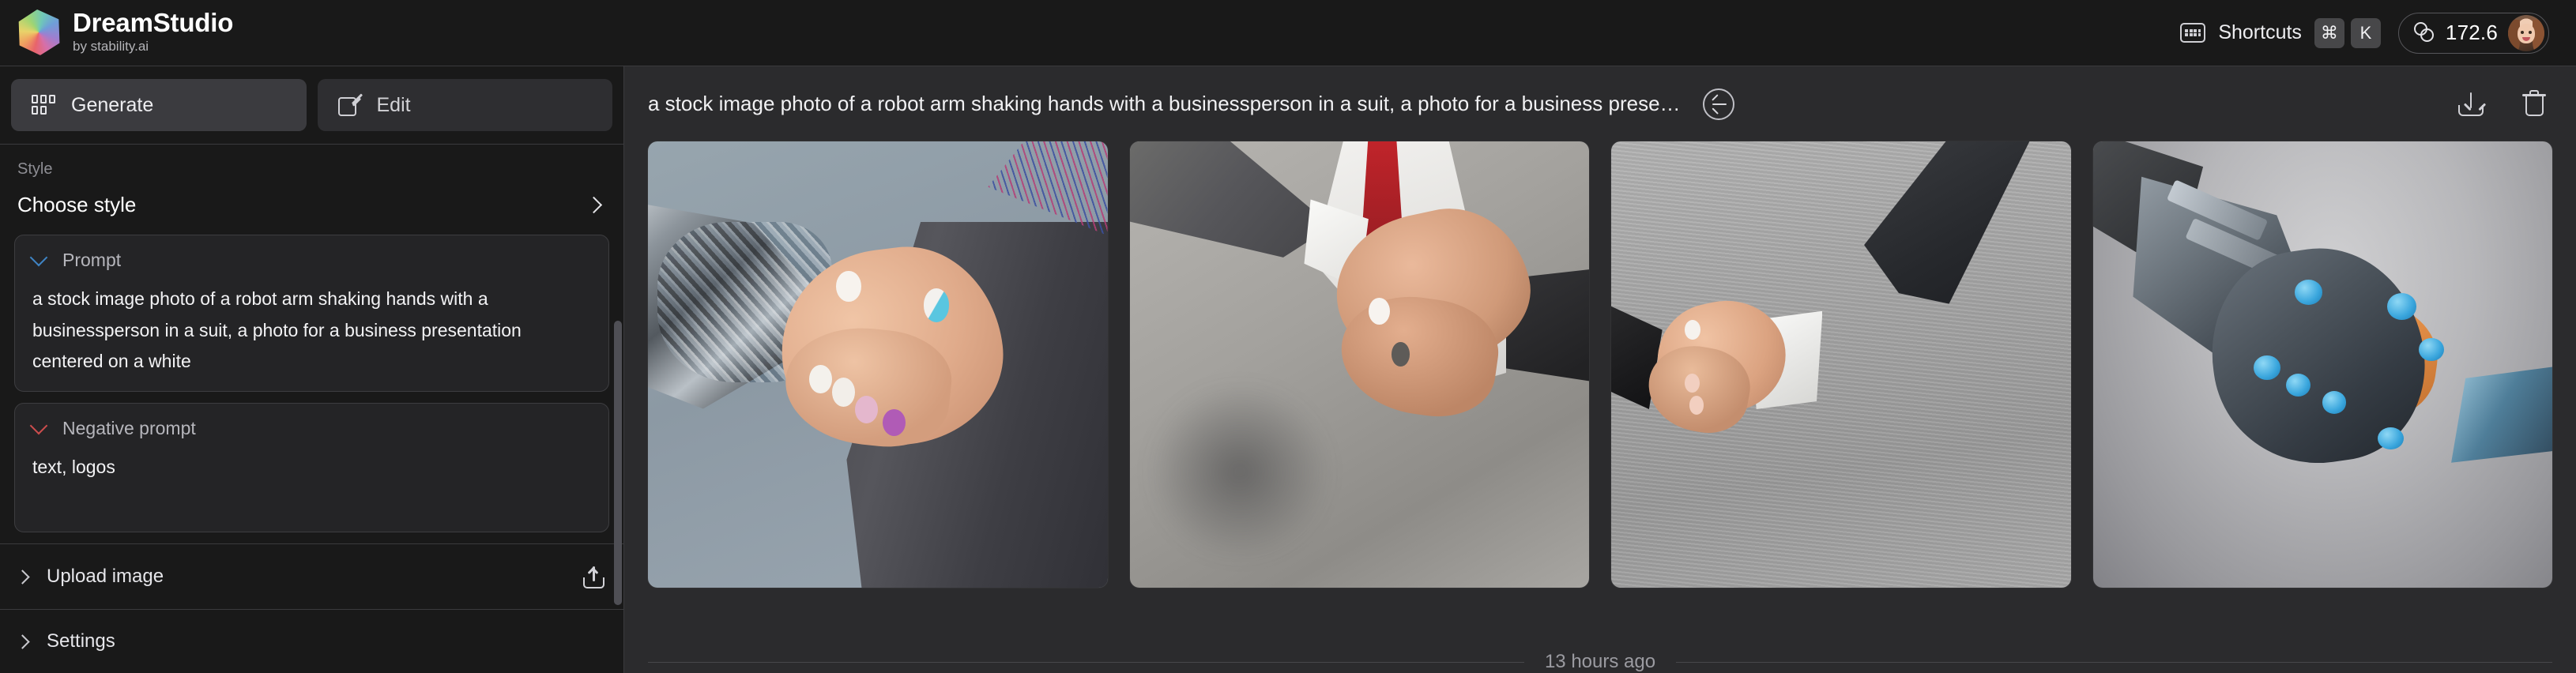 Image resolution: width=2576 pixels, height=673 pixels. Describe the element at coordinates (2526, 32) in the screenshot. I see `avatar` at that location.